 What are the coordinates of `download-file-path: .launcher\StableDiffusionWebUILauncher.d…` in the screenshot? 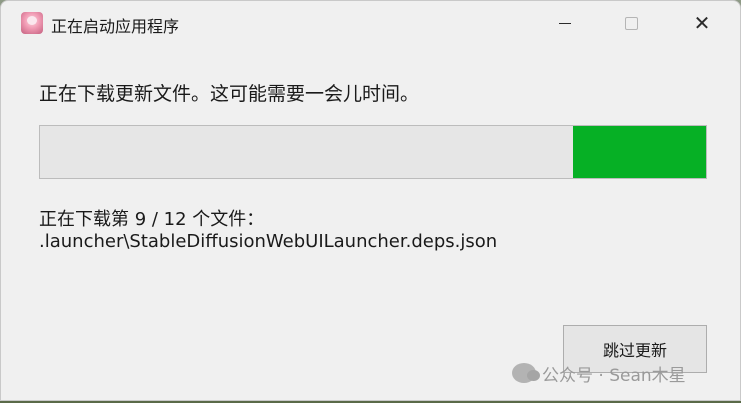 It's located at (268, 241).